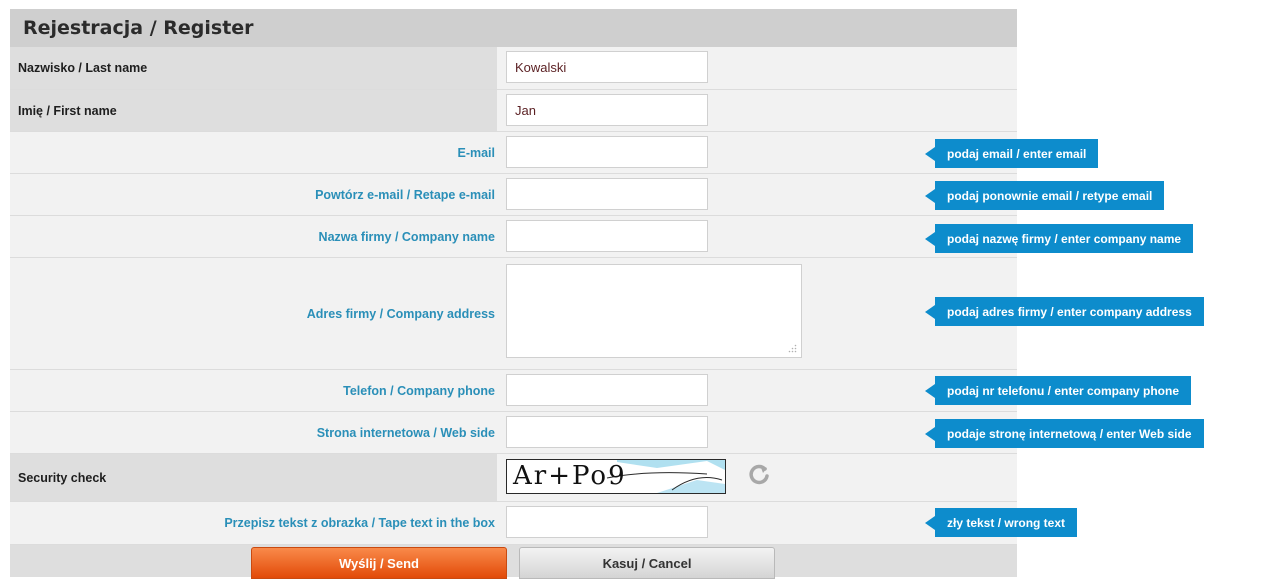  What do you see at coordinates (1011, 153) in the screenshot?
I see `email-hint: podaj email / enter email` at bounding box center [1011, 153].